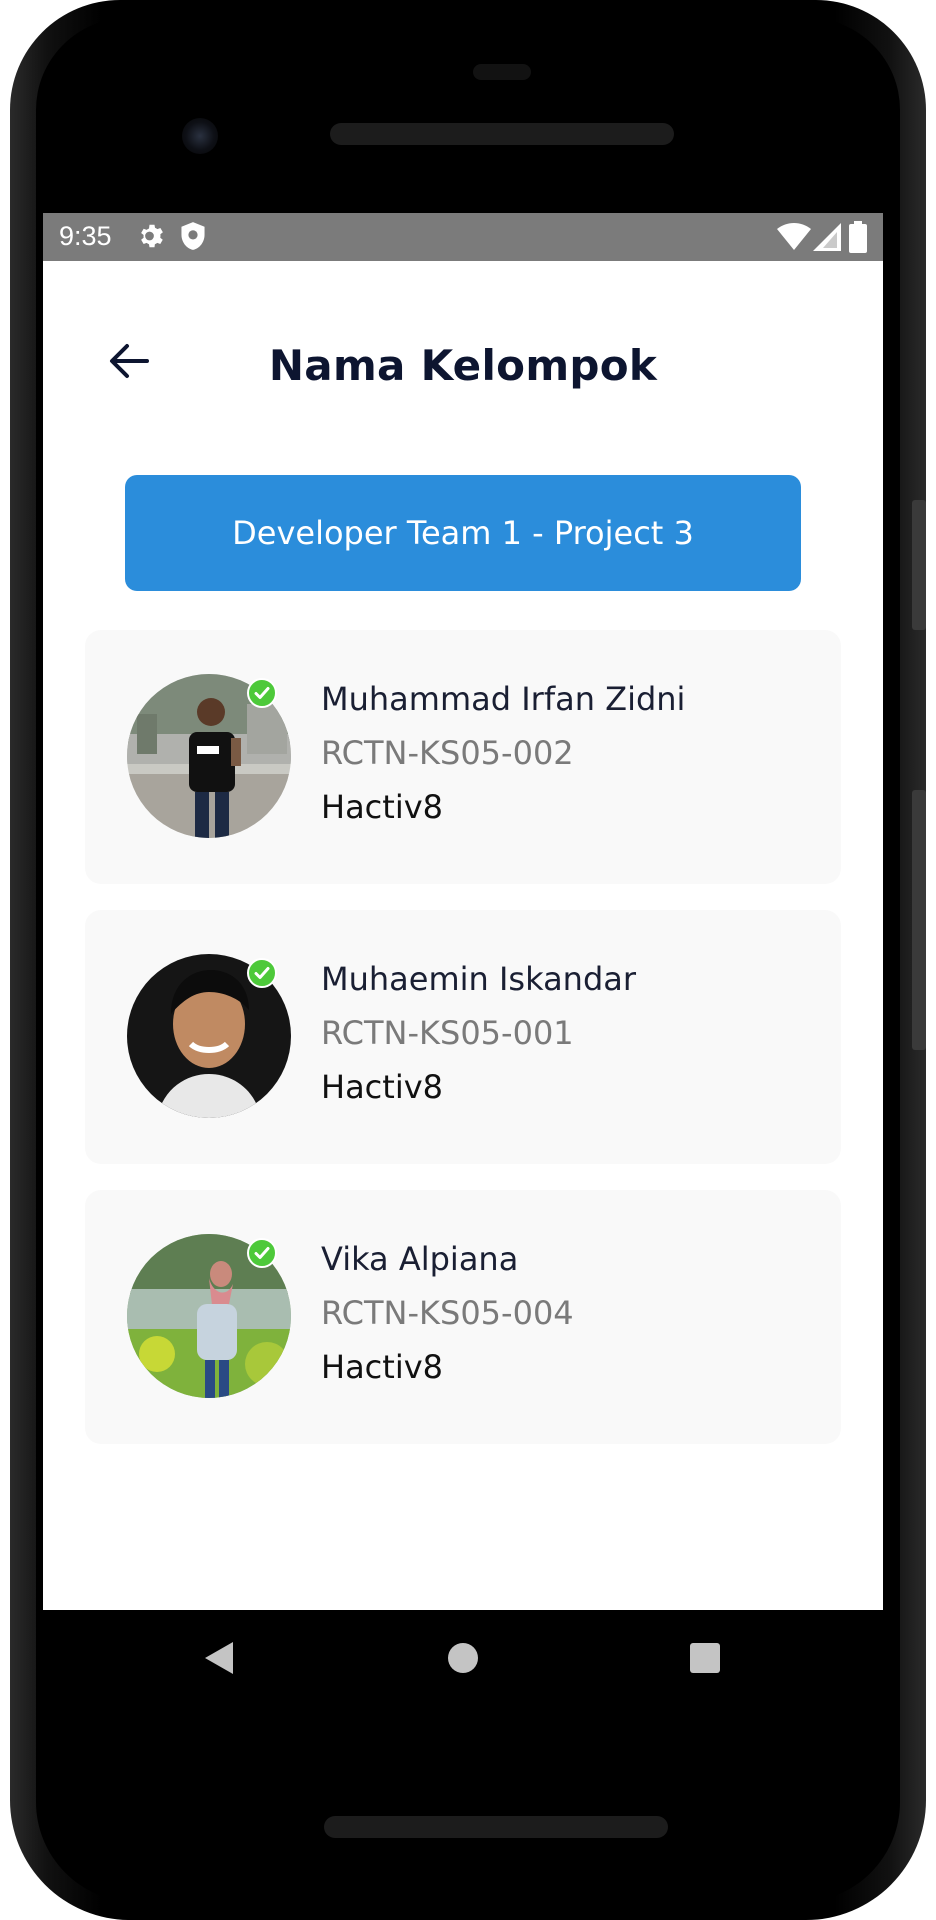 Image resolution: width=936 pixels, height=1920 pixels. I want to click on recents-square-icon, so click(705, 1660).